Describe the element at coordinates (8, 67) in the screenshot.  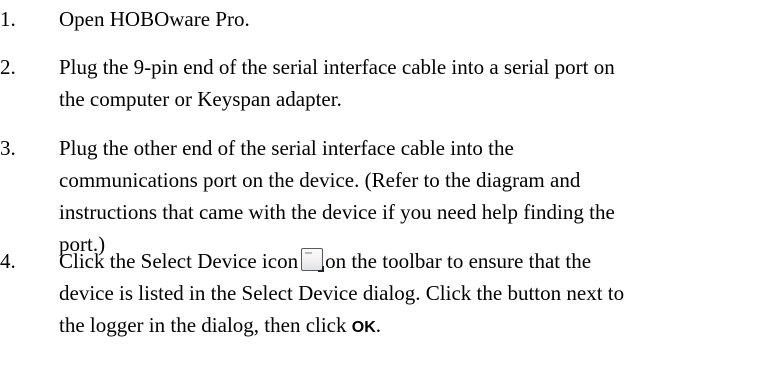
I see `step-number: 2.` at that location.